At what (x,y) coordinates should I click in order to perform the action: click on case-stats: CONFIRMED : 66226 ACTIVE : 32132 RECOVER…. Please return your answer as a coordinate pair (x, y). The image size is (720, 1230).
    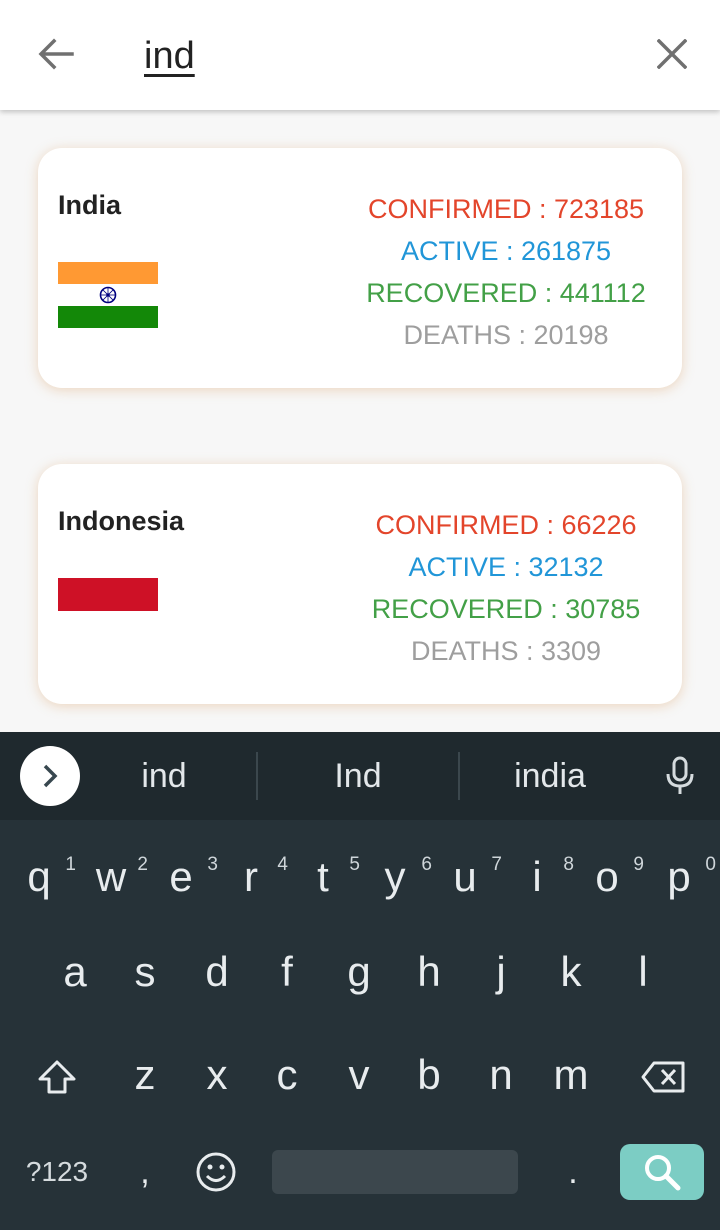
    Looking at the image, I should click on (506, 588).